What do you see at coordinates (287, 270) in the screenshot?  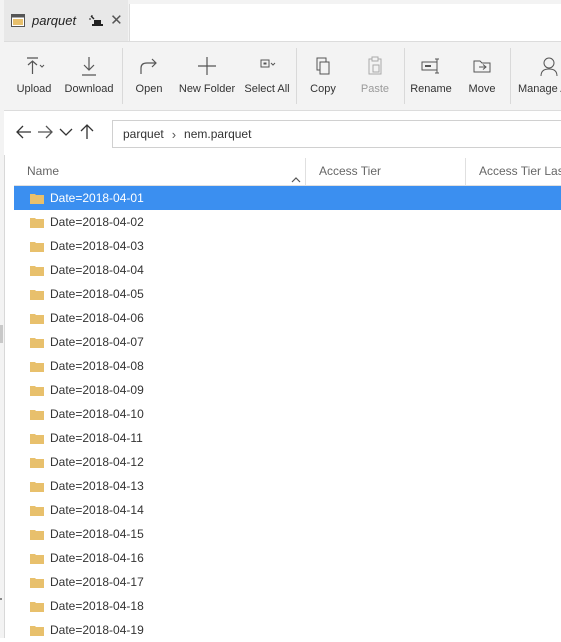 I see `list-item: Date=2018-04-04` at bounding box center [287, 270].